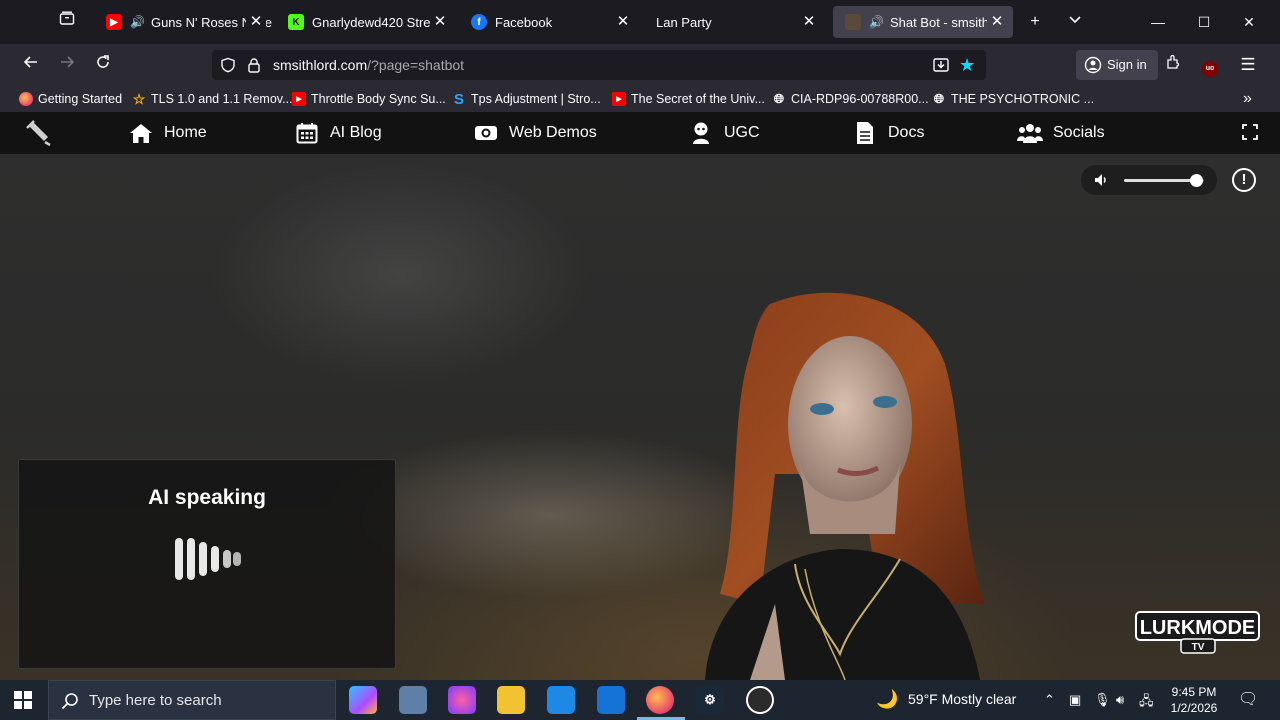 The width and height of the screenshot is (1280, 720). I want to click on page-icon, so click(853, 22).